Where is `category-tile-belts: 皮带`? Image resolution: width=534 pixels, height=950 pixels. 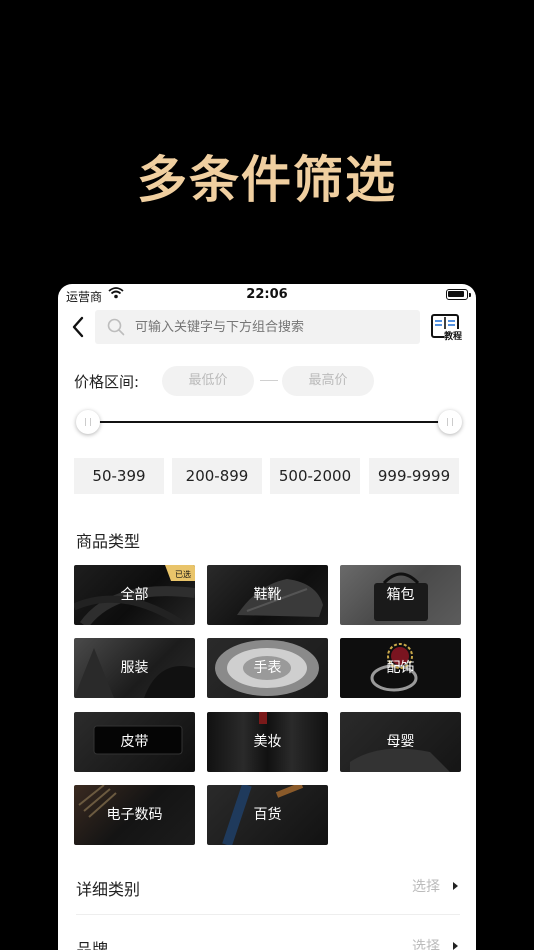
category-tile-belts: 皮带 is located at coordinates (134, 742).